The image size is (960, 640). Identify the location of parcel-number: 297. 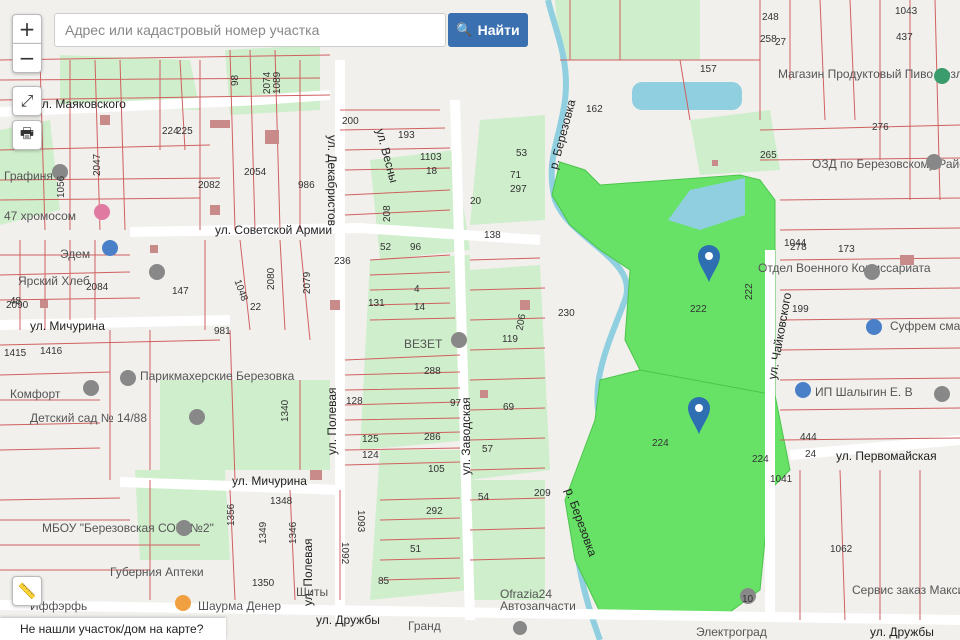
(518, 189).